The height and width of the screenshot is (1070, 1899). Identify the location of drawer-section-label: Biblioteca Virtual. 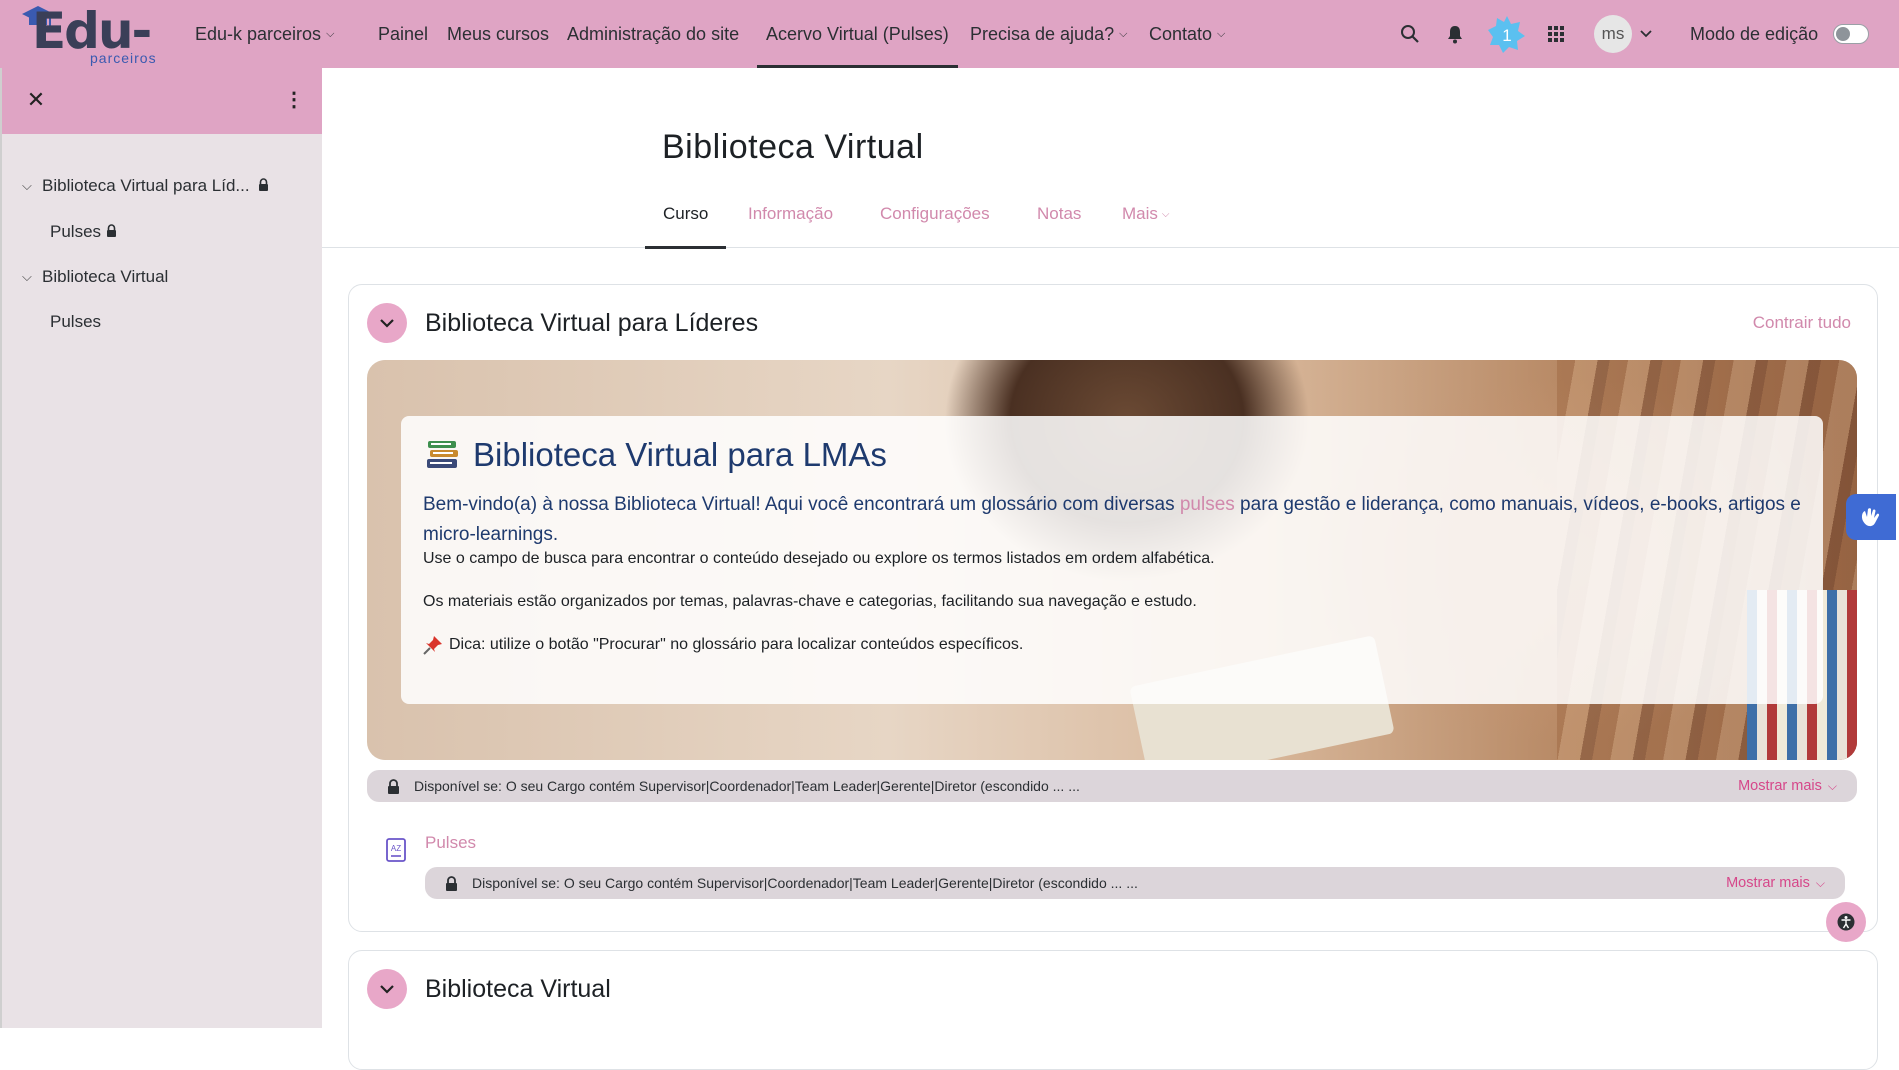
(105, 276).